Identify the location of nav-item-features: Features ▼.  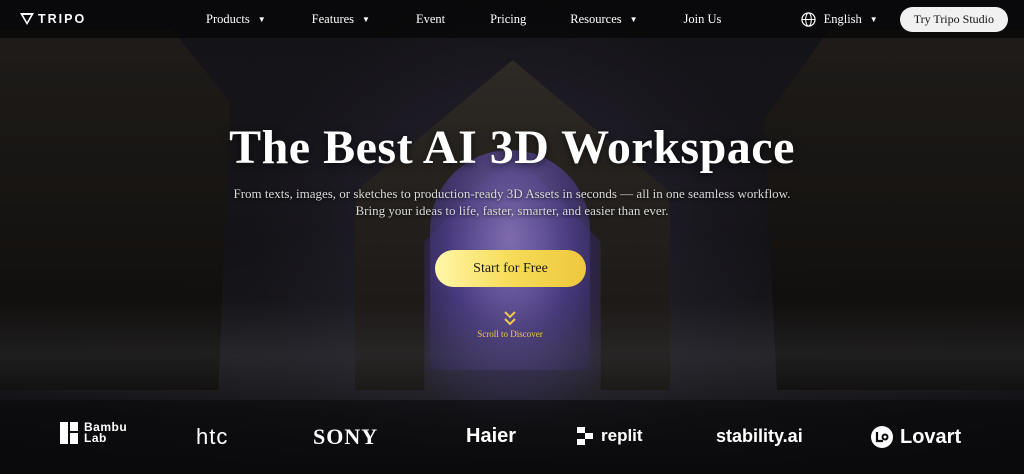
(341, 19).